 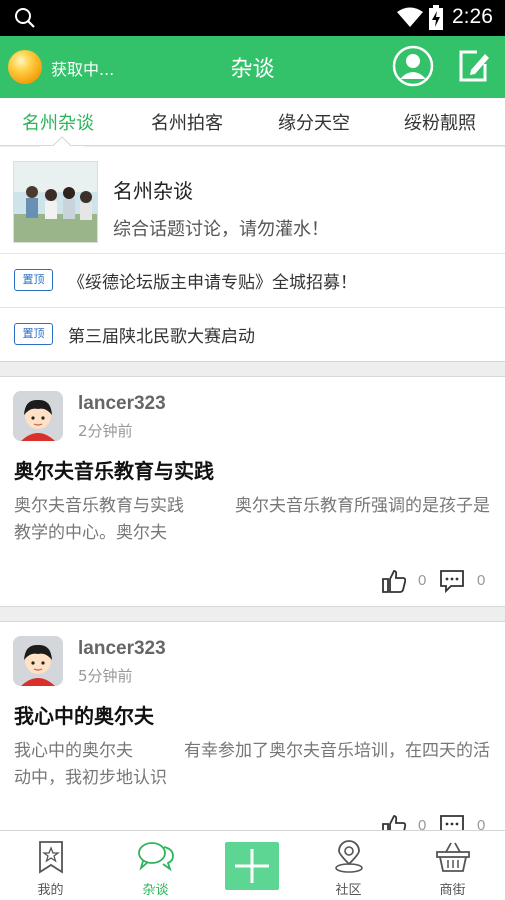 I want to click on pinned-post-title: 《绥德论坛版主申请专贴》全城招募！, so click(x=212, y=280).